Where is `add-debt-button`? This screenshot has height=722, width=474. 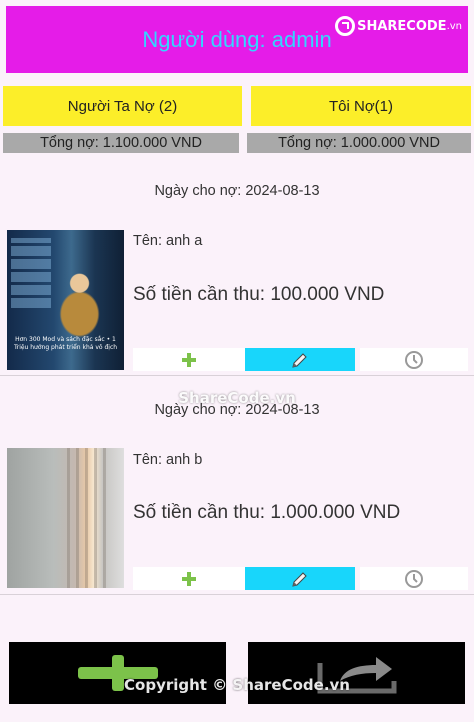 add-debt-button is located at coordinates (117, 673).